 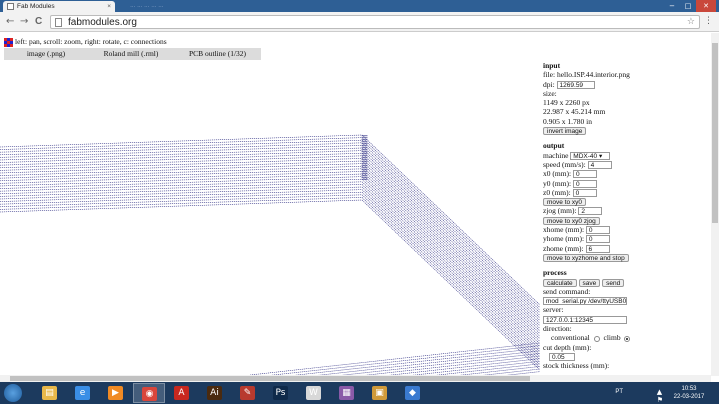 What do you see at coordinates (599, 164) in the screenshot?
I see `speed-input: 4` at bounding box center [599, 164].